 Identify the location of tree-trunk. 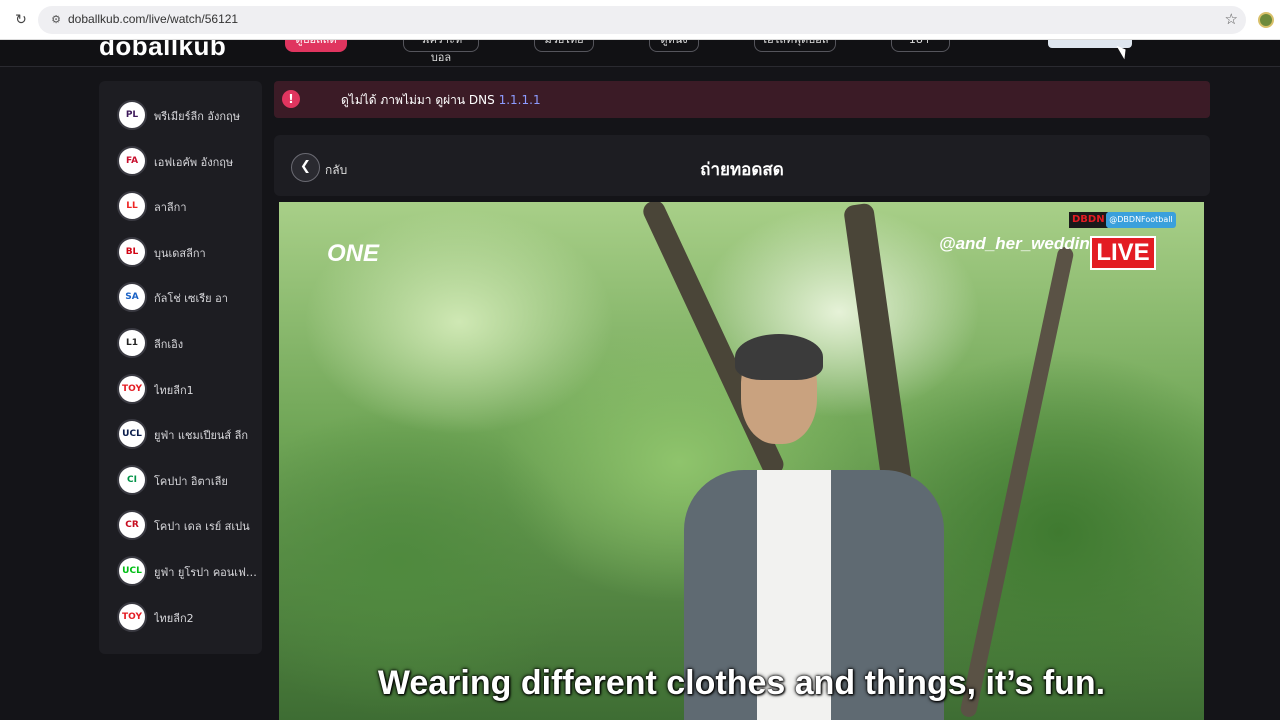
(1017, 482).